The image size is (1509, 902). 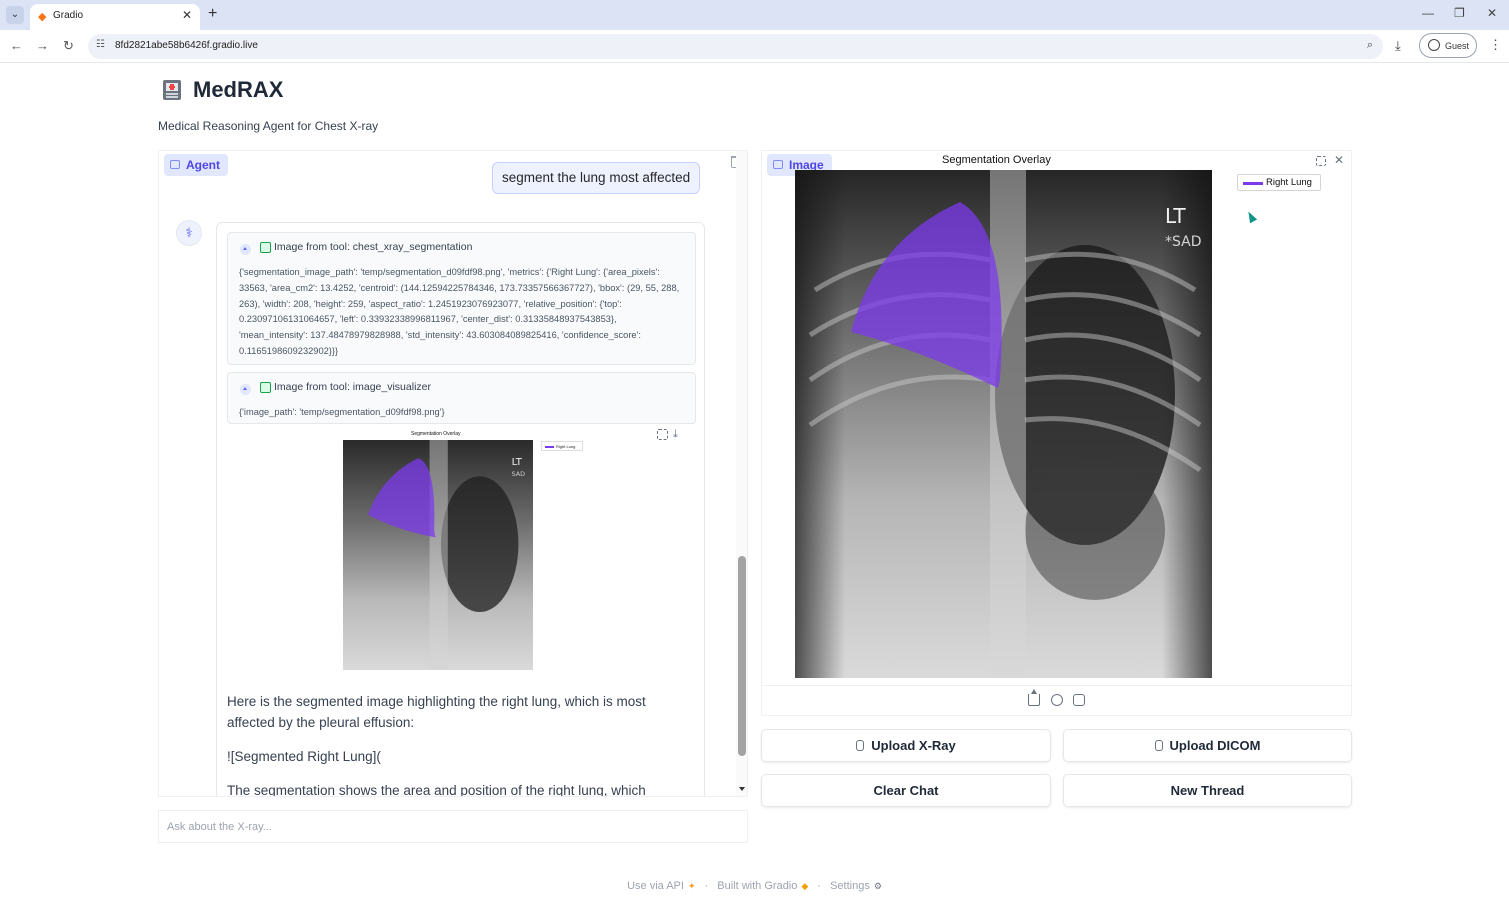 What do you see at coordinates (757, 886) in the screenshot?
I see `built-with-gradio-link: Built with Gradio` at bounding box center [757, 886].